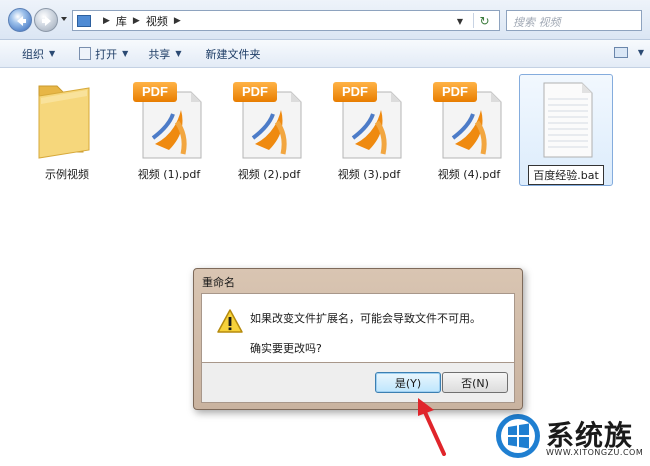  What do you see at coordinates (286, 20) in the screenshot?
I see `address-path-box: ▶ 库 ▶ 视频 ▶ ▼ ↻` at bounding box center [286, 20].